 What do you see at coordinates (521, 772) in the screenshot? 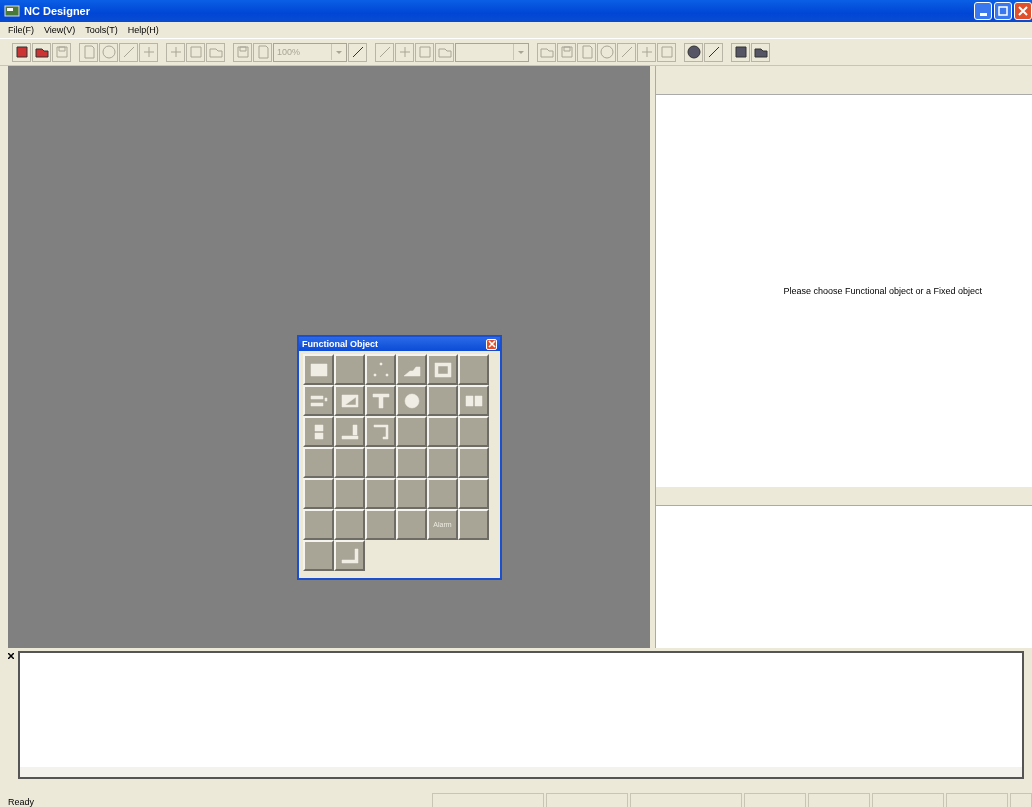
I see `horizontal-scrollbar` at bounding box center [521, 772].